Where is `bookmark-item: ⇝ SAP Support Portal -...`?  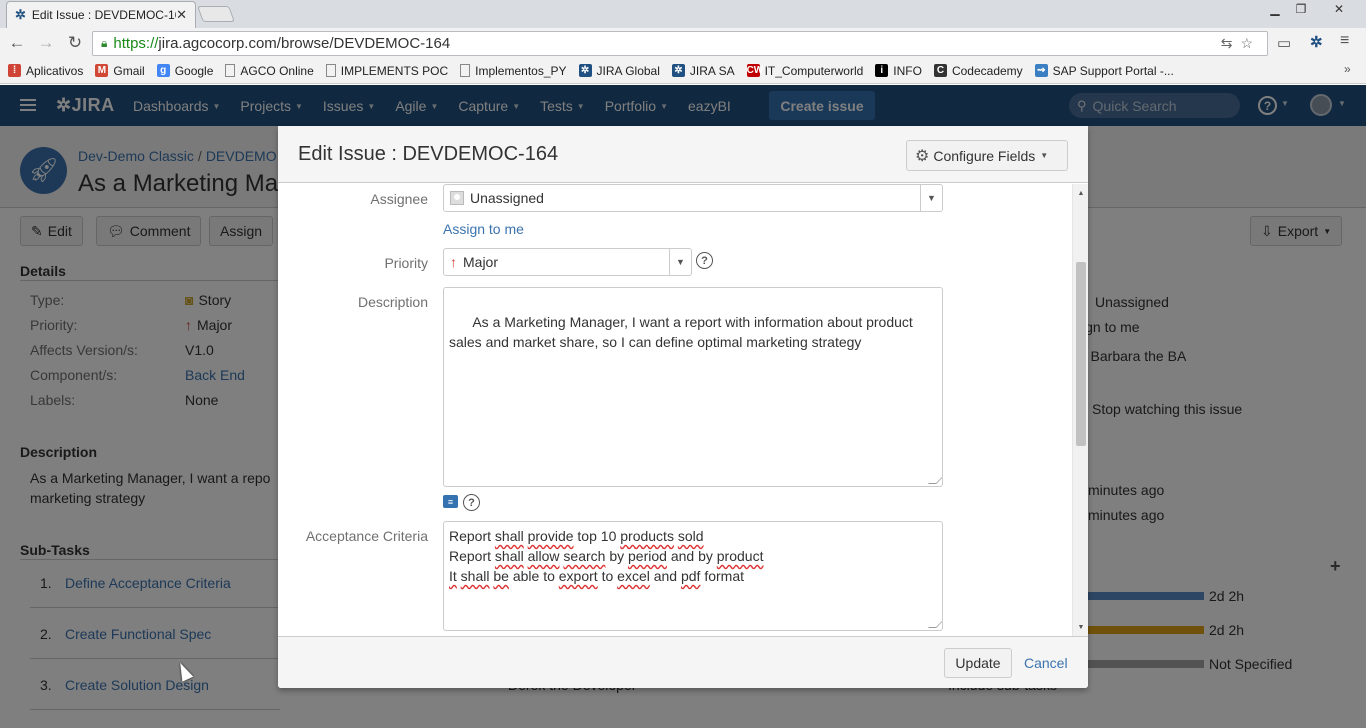 bookmark-item: ⇝ SAP Support Portal -... is located at coordinates (1104, 70).